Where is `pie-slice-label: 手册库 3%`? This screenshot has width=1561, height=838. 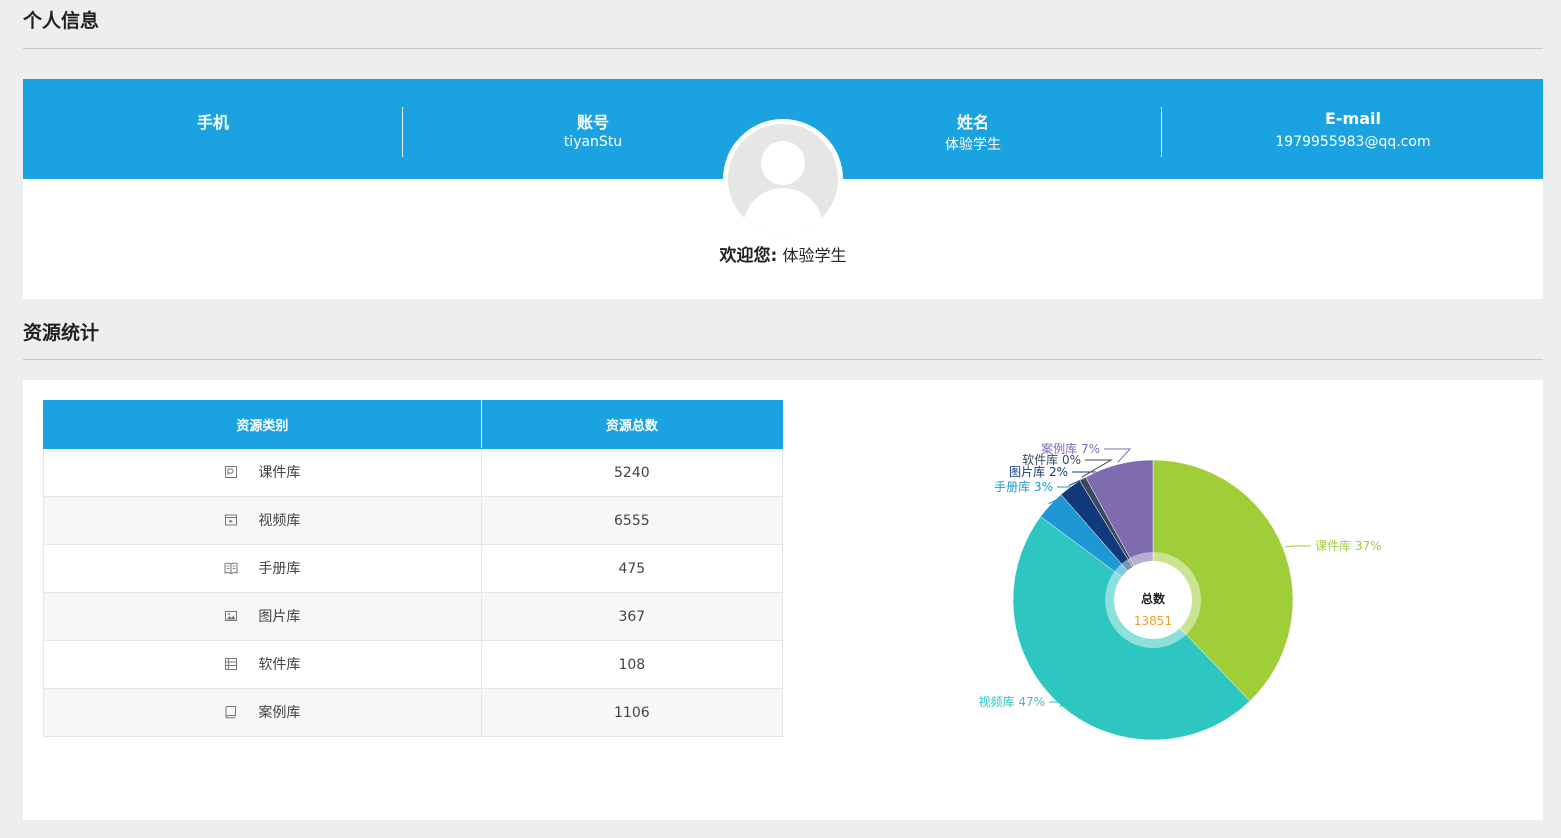
pie-slice-label: 手册库 3% is located at coordinates (1023, 486).